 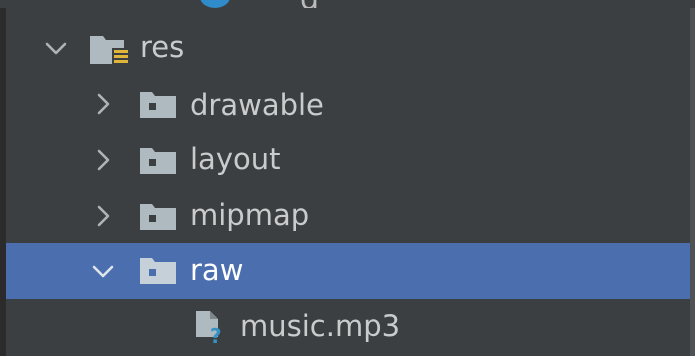 What do you see at coordinates (250, 215) in the screenshot?
I see `tree-item-label: mipmap` at bounding box center [250, 215].